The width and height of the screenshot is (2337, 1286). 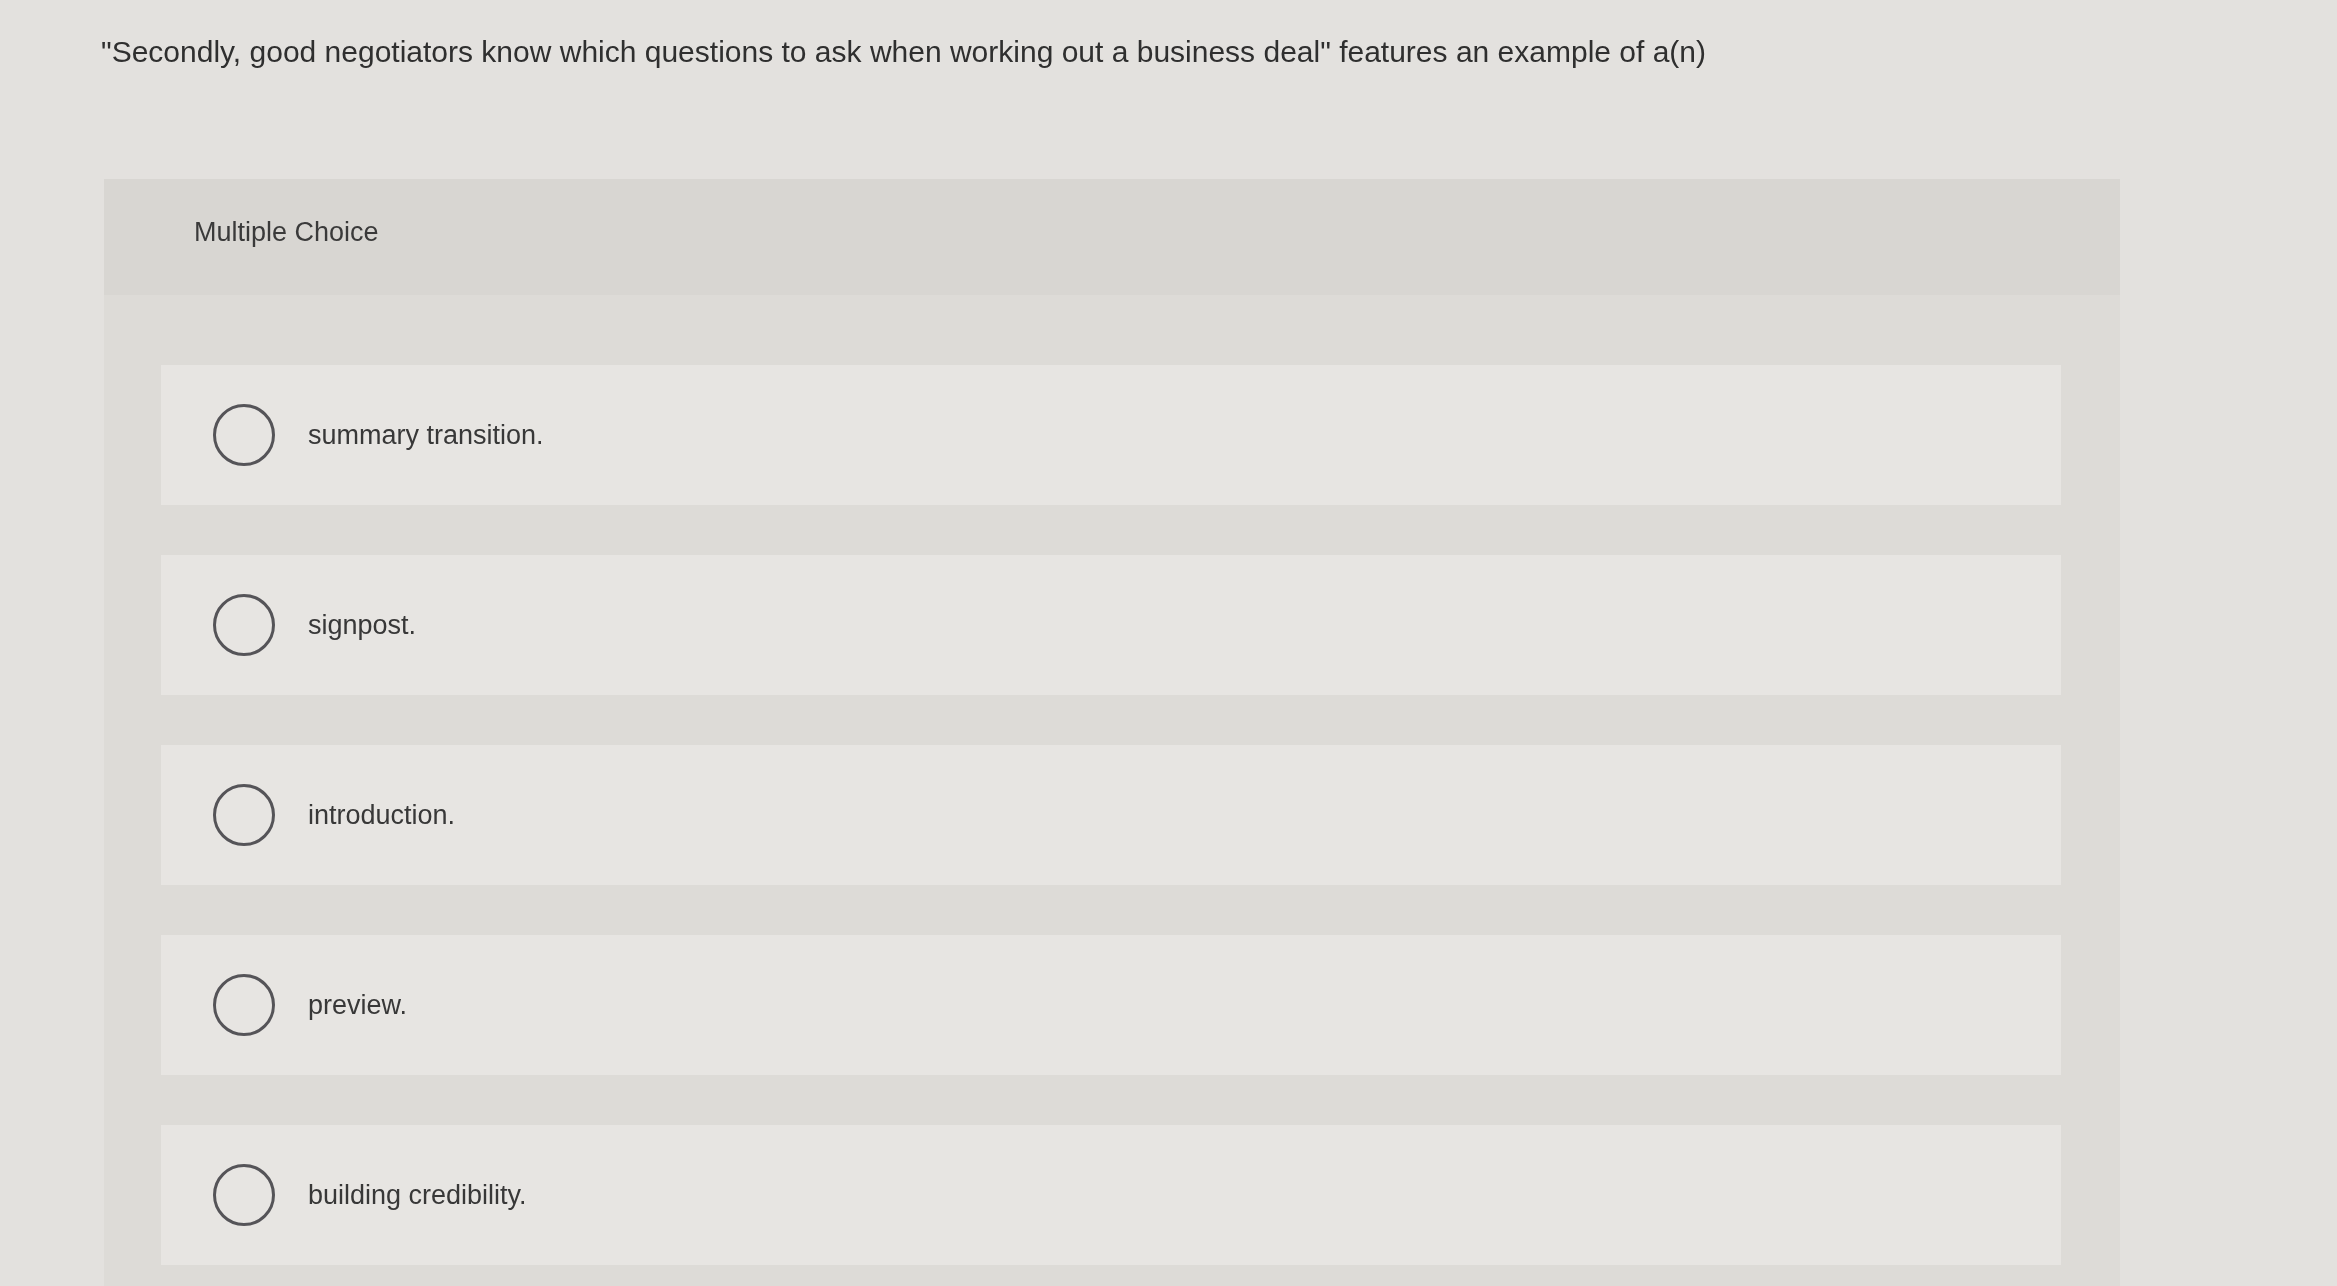 I want to click on answer-option: preview., so click(x=1111, y=1005).